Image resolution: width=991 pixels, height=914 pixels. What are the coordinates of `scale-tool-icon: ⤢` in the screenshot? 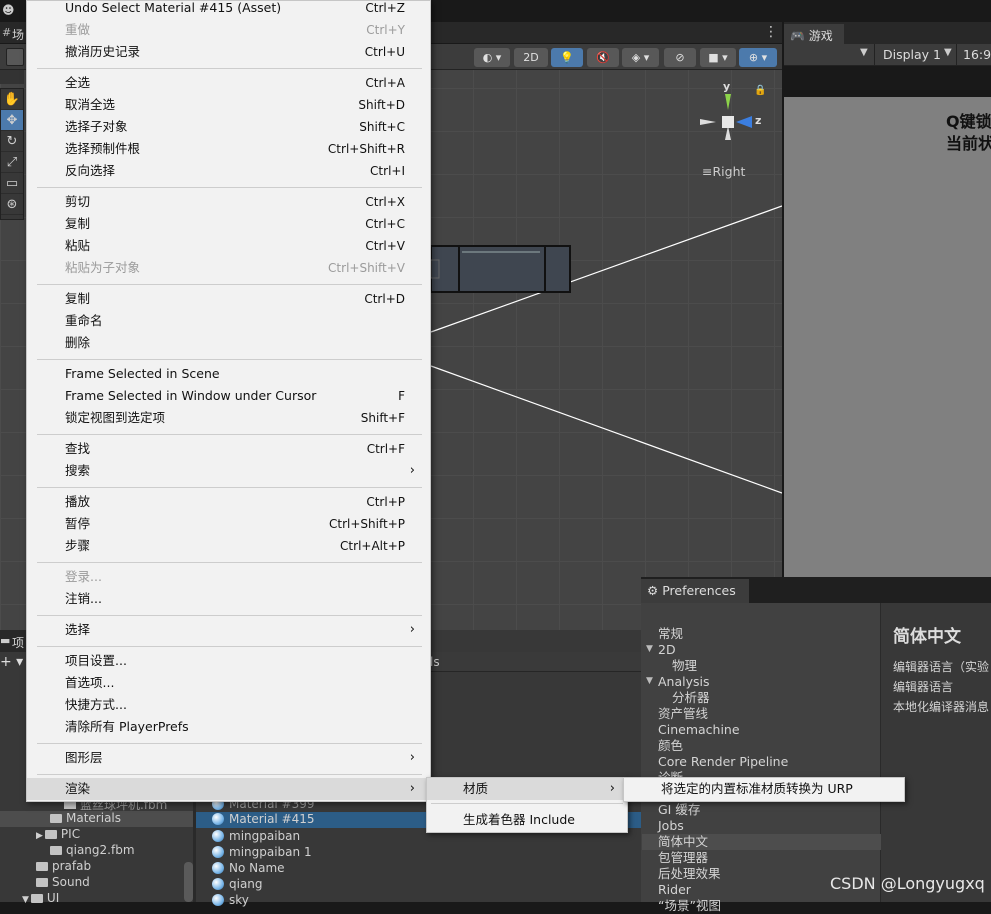 It's located at (12, 162).